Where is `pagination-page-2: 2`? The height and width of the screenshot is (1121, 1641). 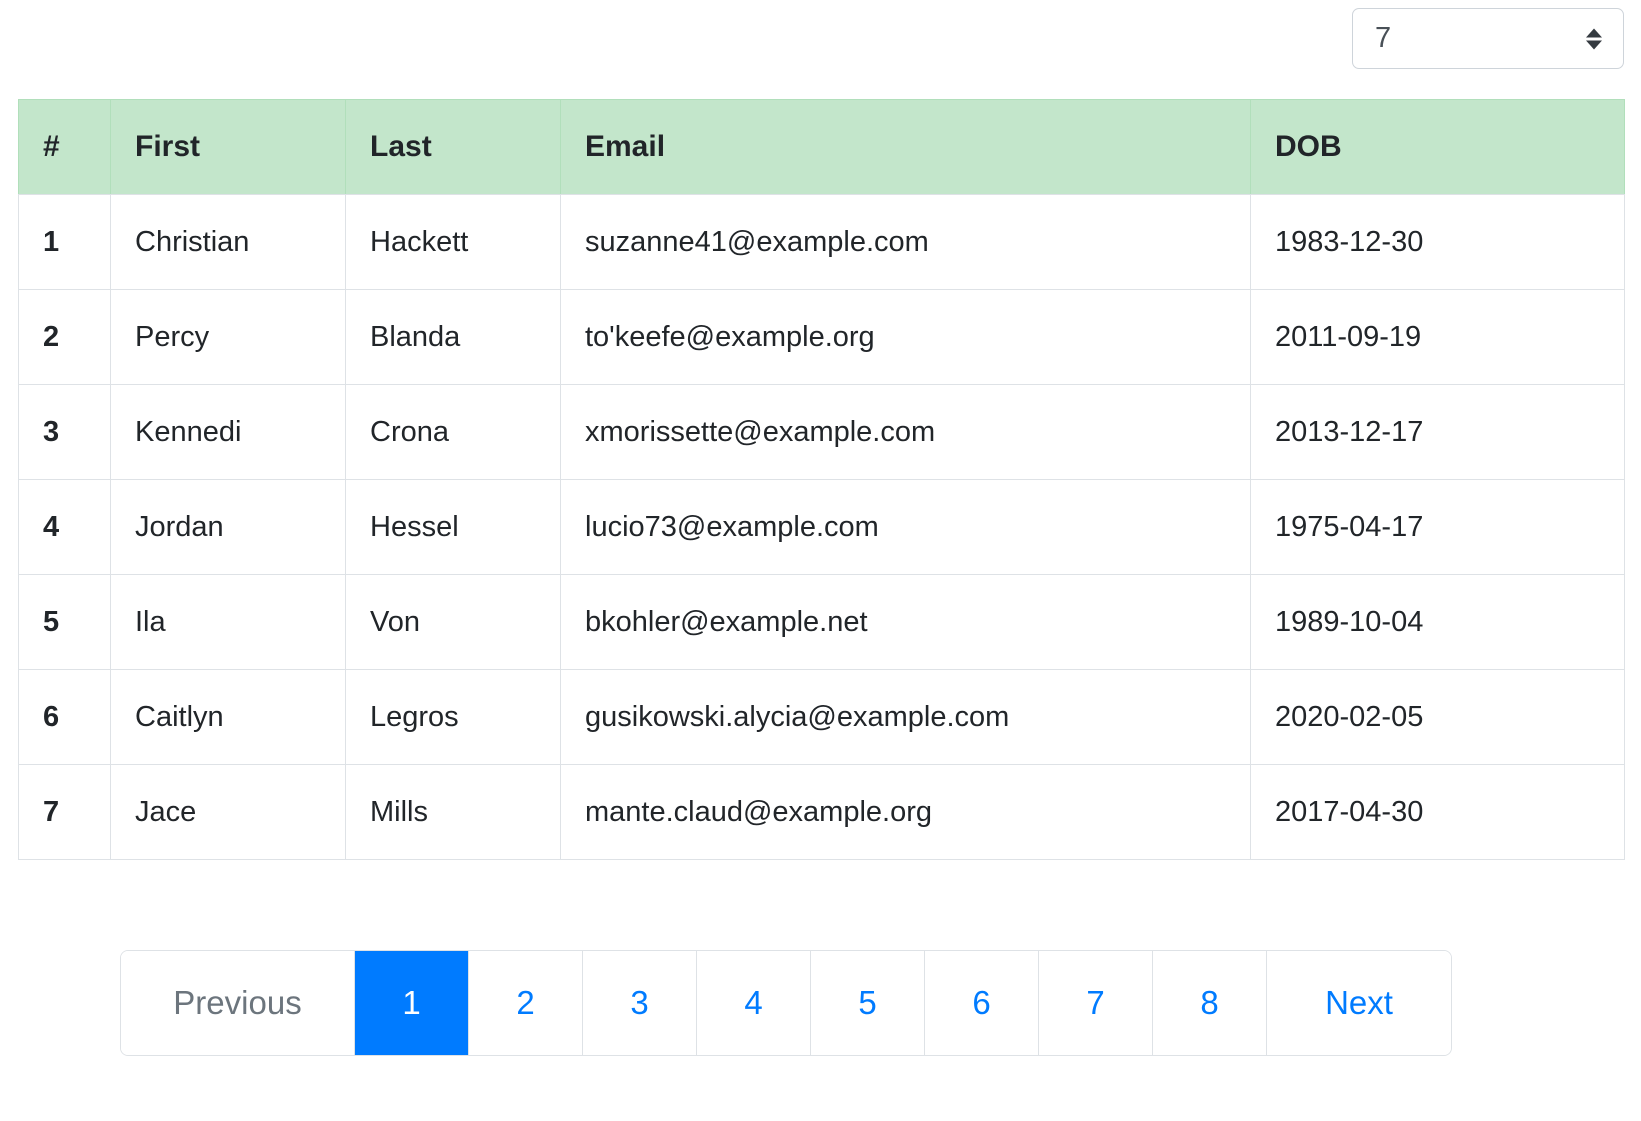 pagination-page-2: 2 is located at coordinates (525, 1003).